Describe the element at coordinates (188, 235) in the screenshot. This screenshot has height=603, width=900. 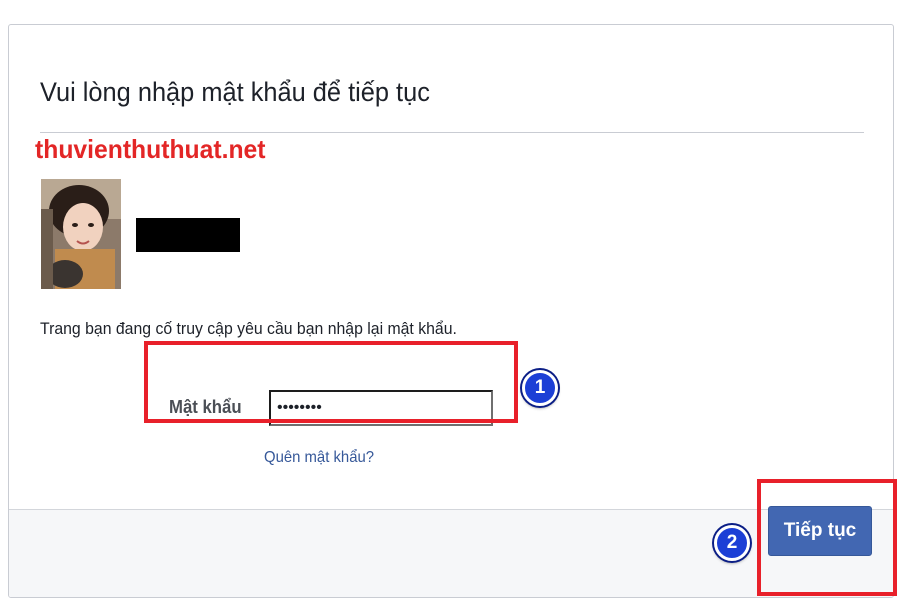
I see `redacted-username` at that location.